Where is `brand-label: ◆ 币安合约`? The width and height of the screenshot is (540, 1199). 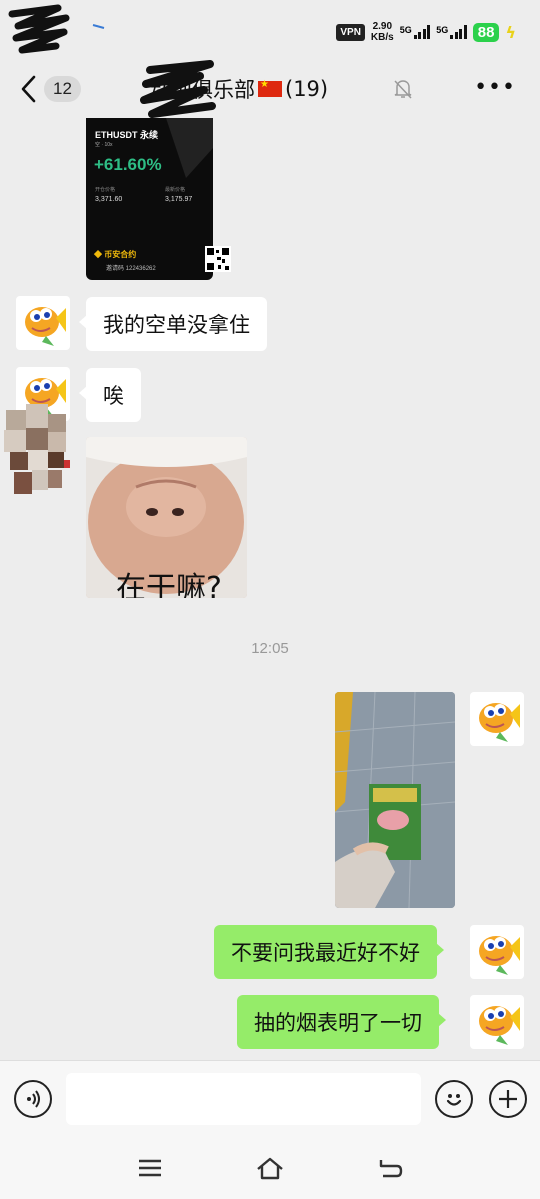
brand-label: ◆ 币安合约 is located at coordinates (115, 254).